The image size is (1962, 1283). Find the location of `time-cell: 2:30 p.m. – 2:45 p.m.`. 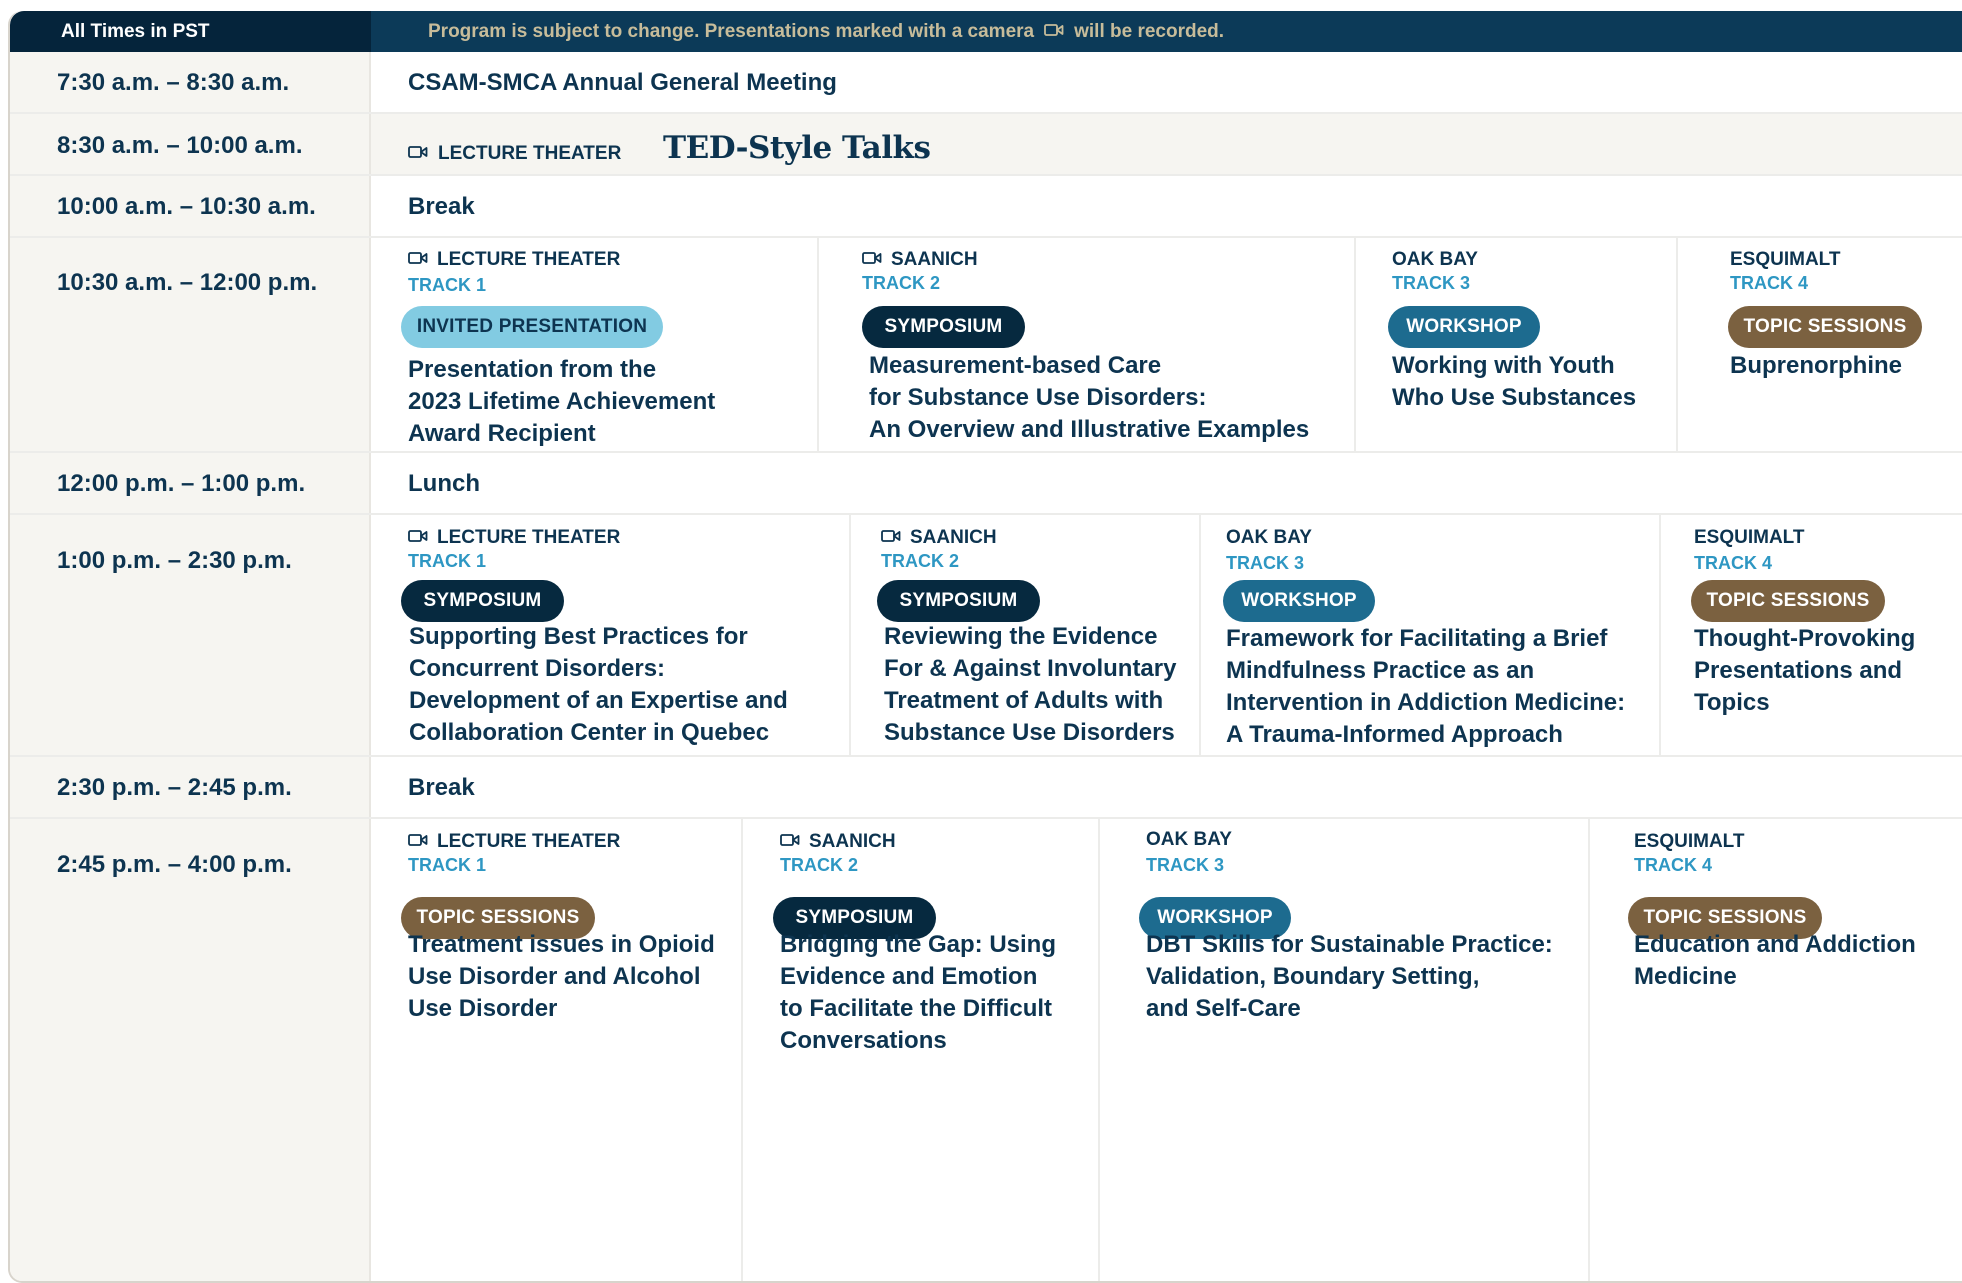

time-cell: 2:30 p.m. – 2:45 p.m. is located at coordinates (190, 787).